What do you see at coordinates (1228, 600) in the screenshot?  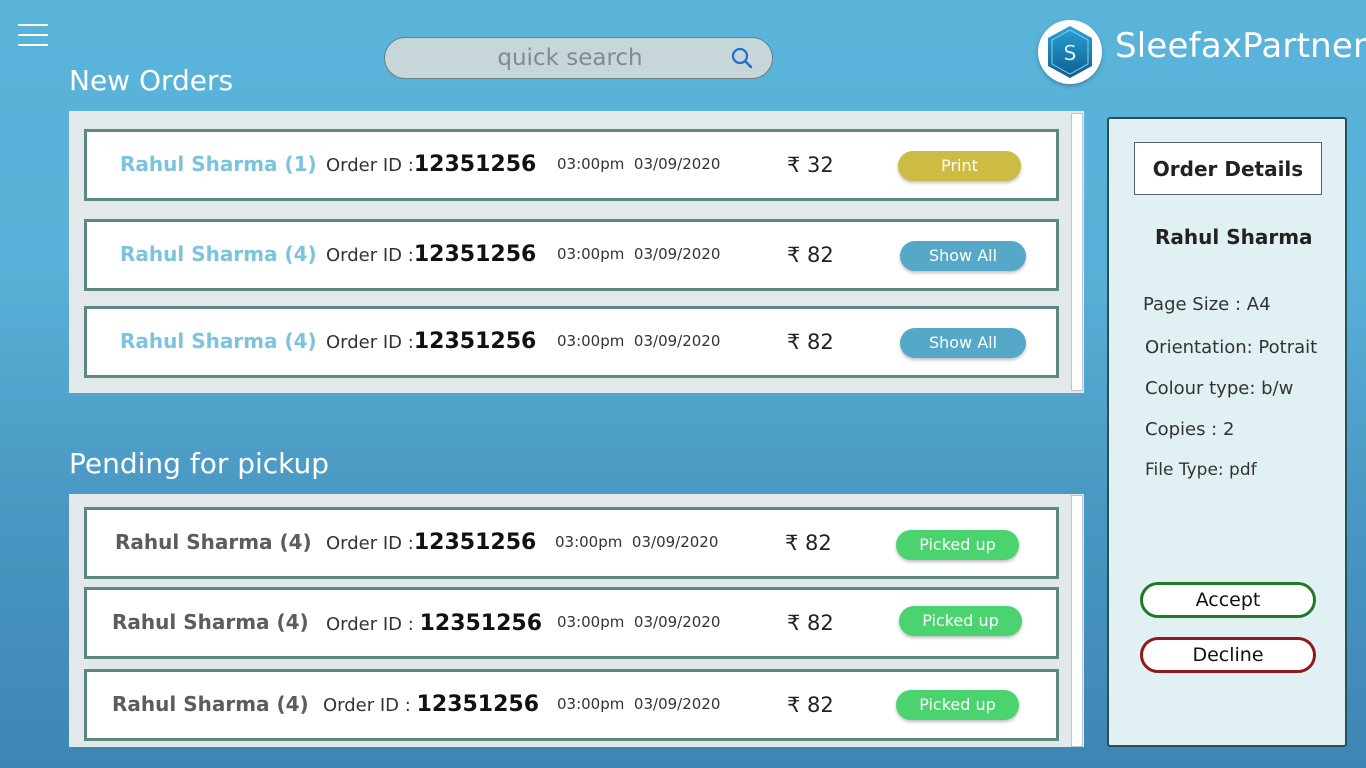 I see `accept-button: Accept` at bounding box center [1228, 600].